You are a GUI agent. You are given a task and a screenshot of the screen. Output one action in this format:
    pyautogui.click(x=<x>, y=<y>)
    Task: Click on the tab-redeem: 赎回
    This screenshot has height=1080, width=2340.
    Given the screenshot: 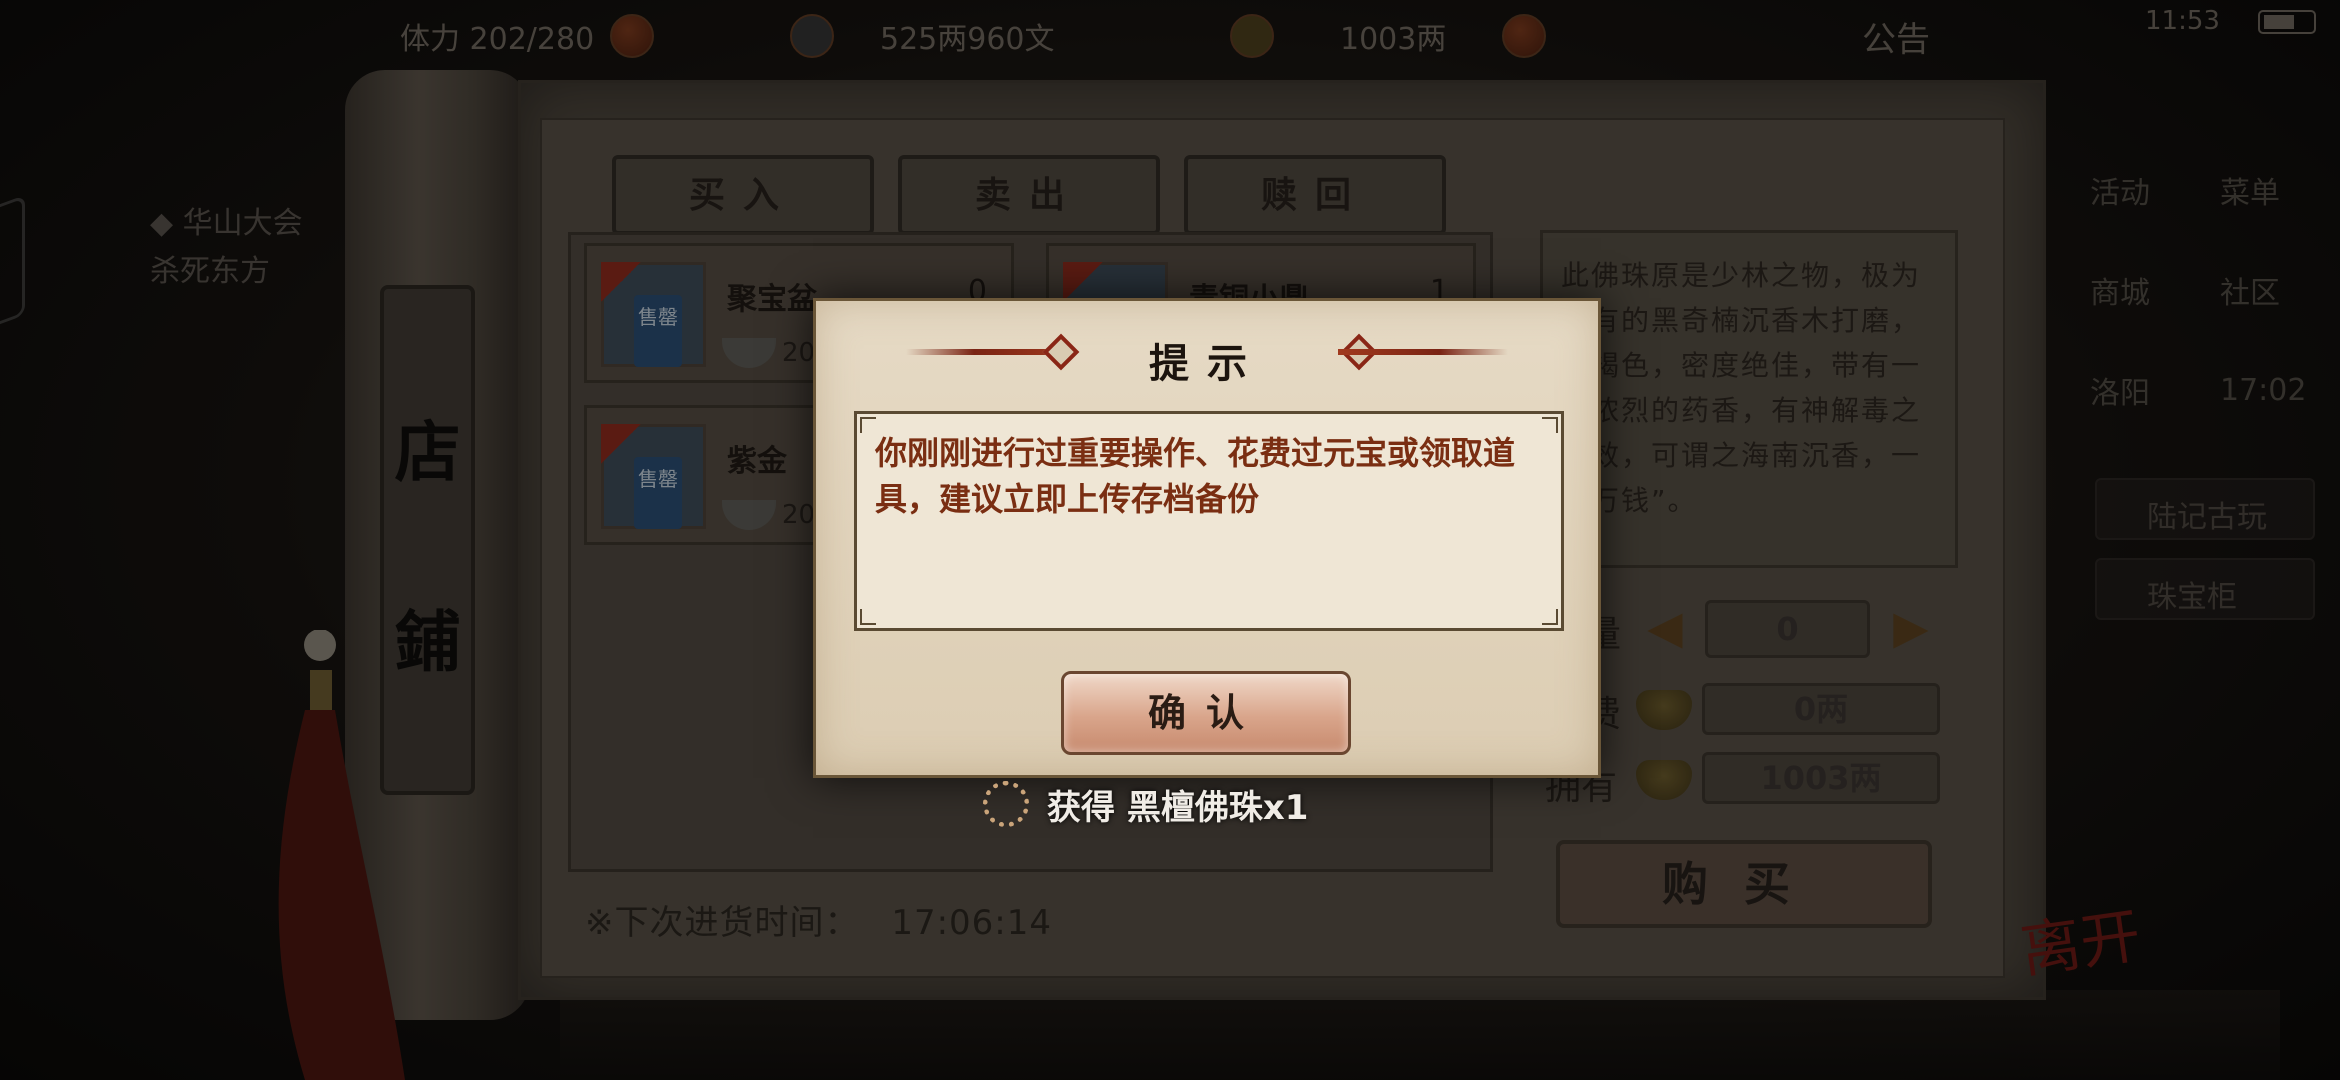 What is the action you would take?
    pyautogui.click(x=1315, y=195)
    